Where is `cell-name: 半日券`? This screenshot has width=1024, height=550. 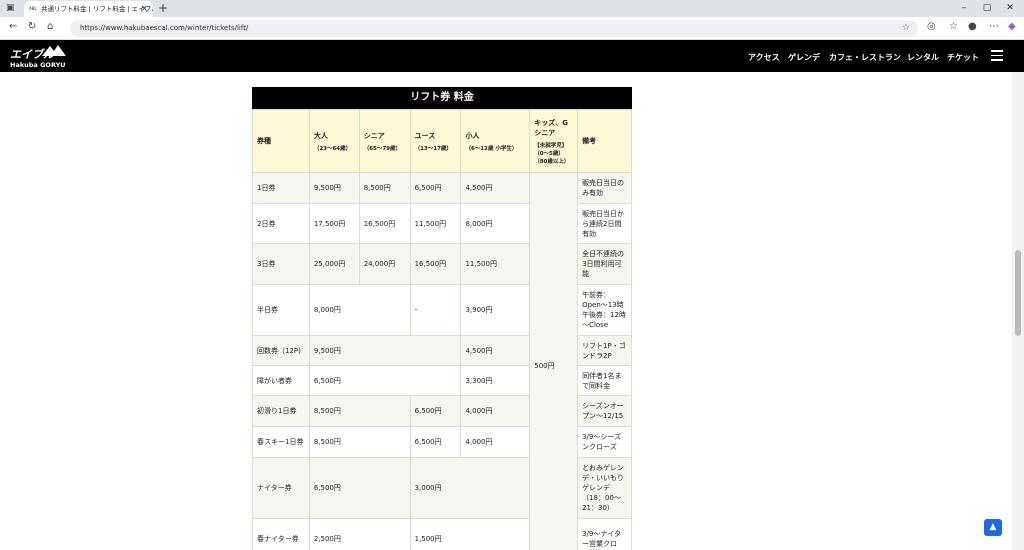 cell-name: 半日券 is located at coordinates (281, 310).